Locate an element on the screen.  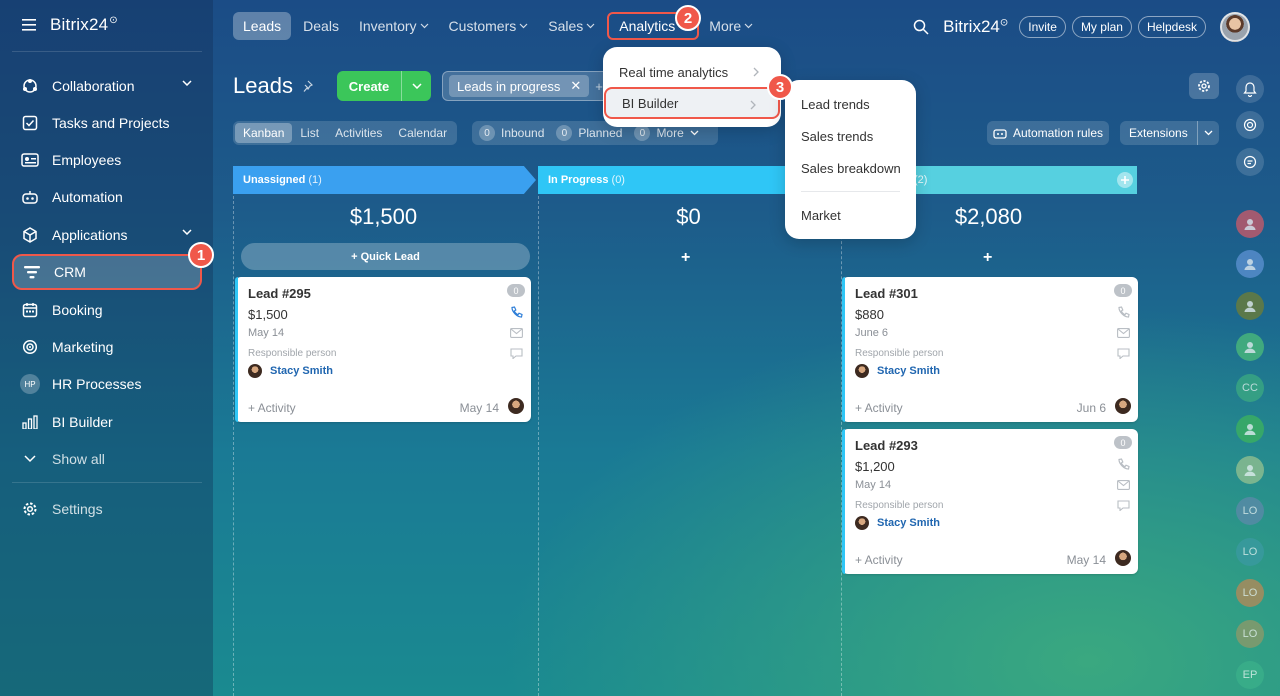
bell-icon is located at coordinates (1250, 89).